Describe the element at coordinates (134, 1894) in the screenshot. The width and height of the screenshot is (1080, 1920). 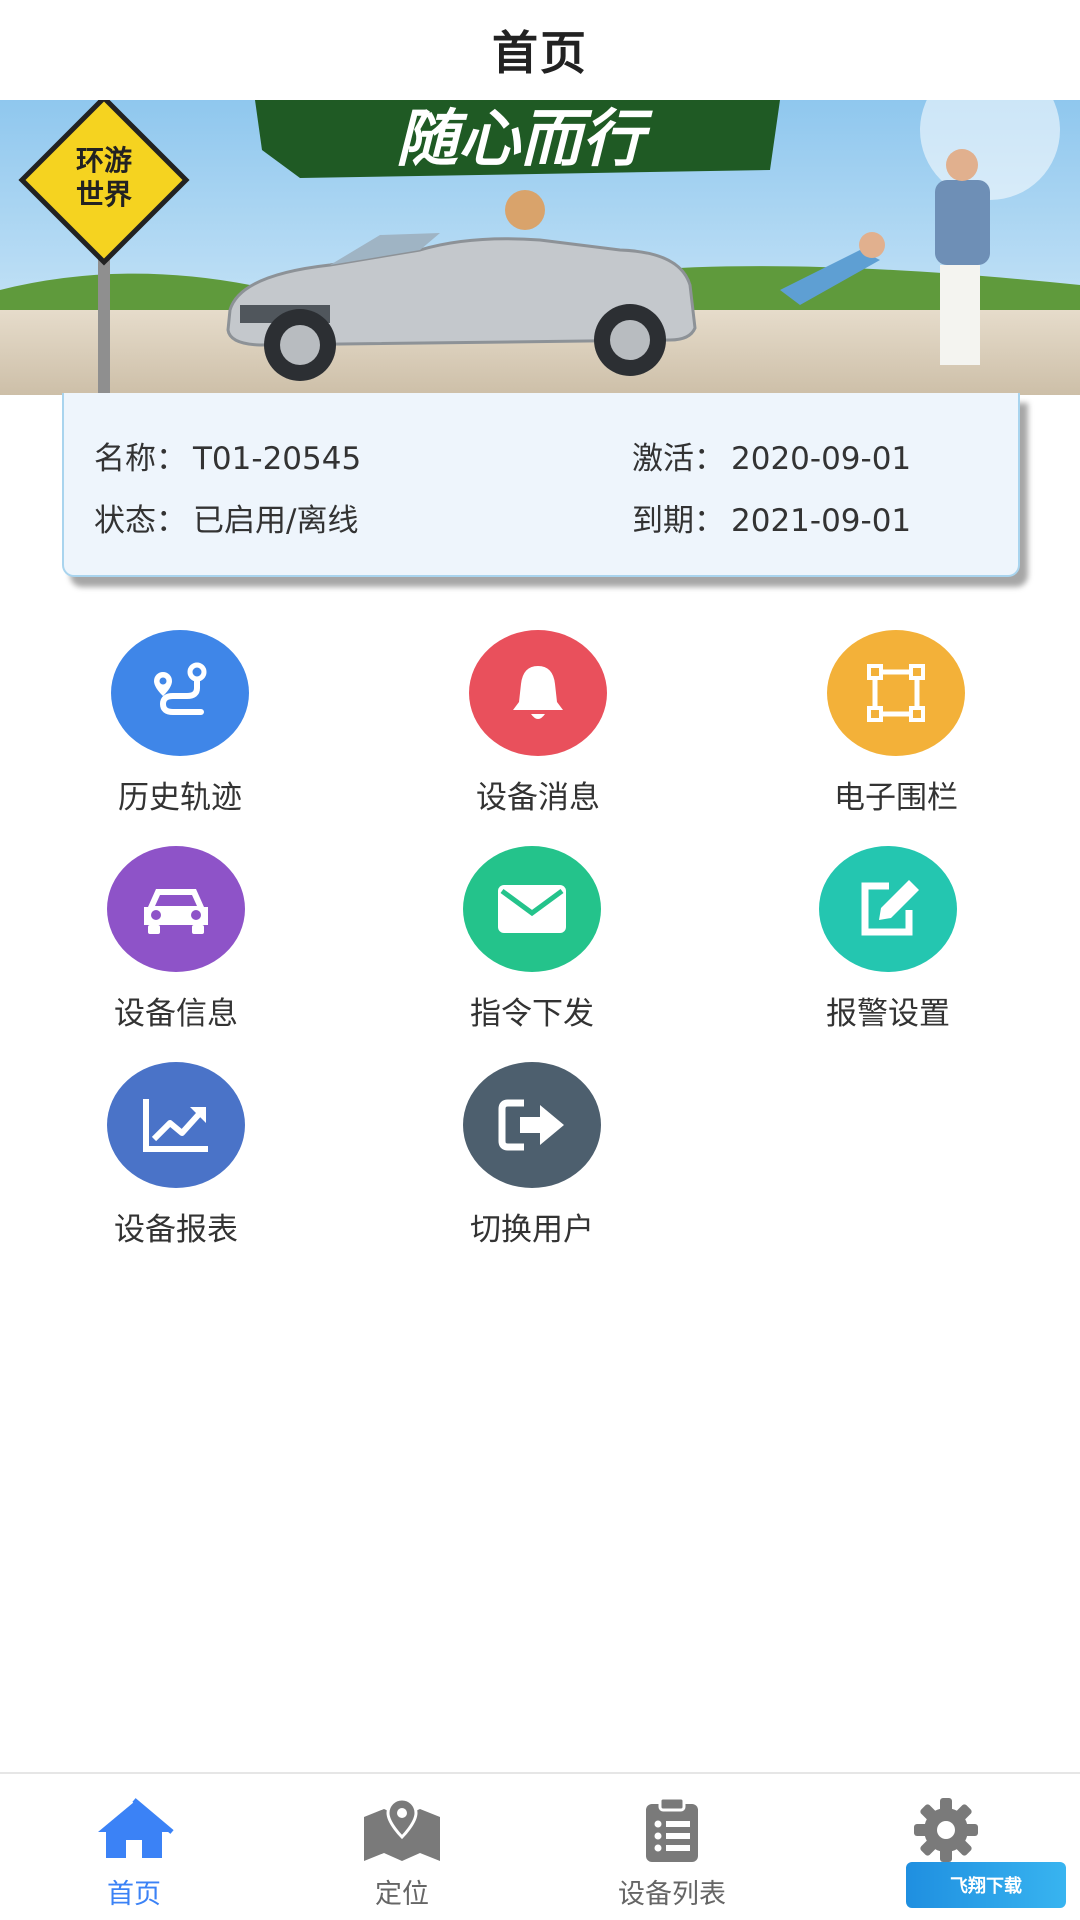
I see `tab-home-label: 首页` at that location.